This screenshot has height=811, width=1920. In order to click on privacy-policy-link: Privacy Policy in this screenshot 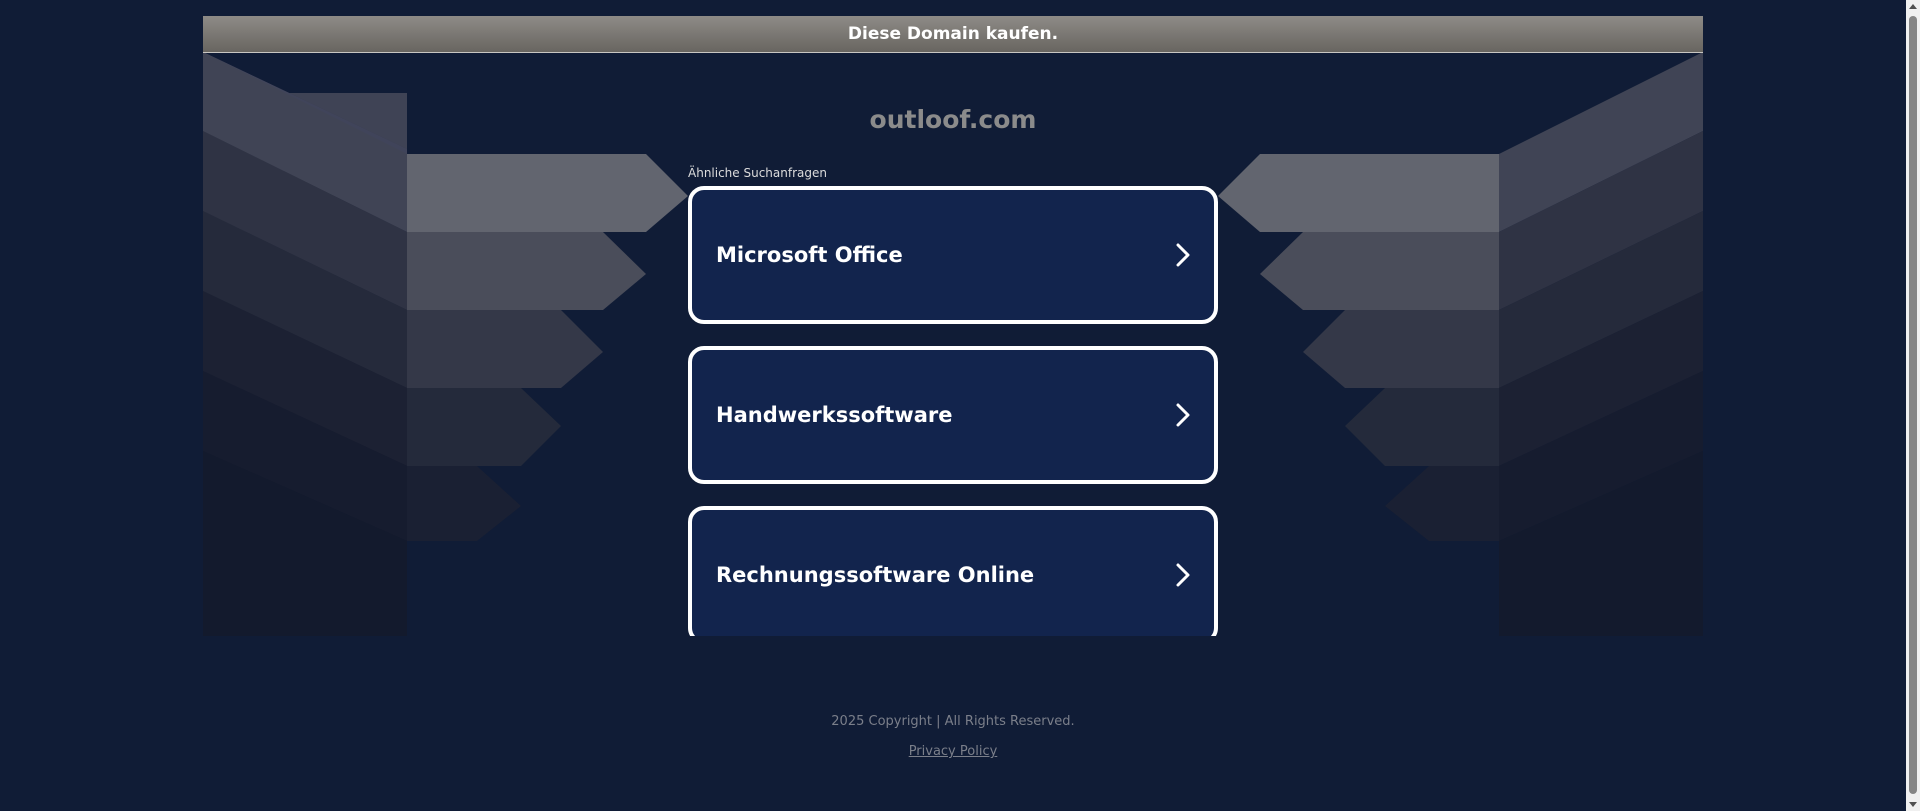, I will do `click(953, 751)`.